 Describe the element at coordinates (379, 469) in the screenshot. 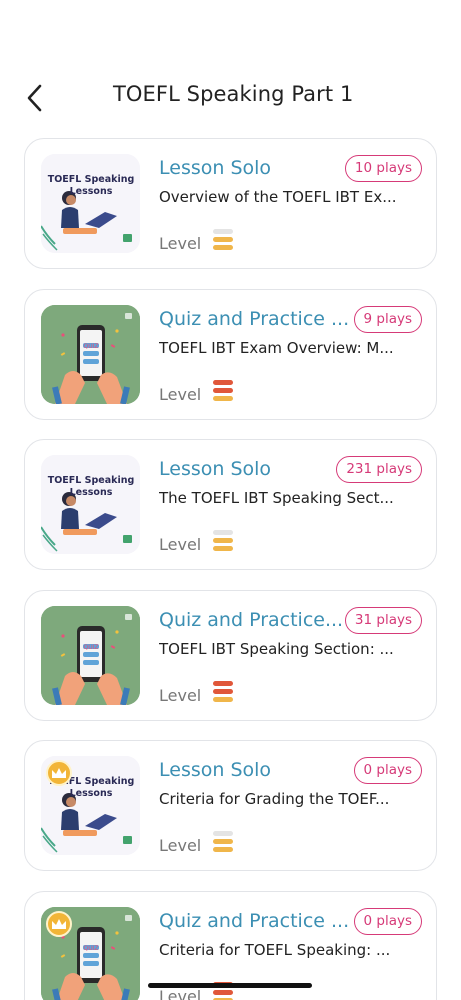

I see `plays-badge: 231 plays` at that location.